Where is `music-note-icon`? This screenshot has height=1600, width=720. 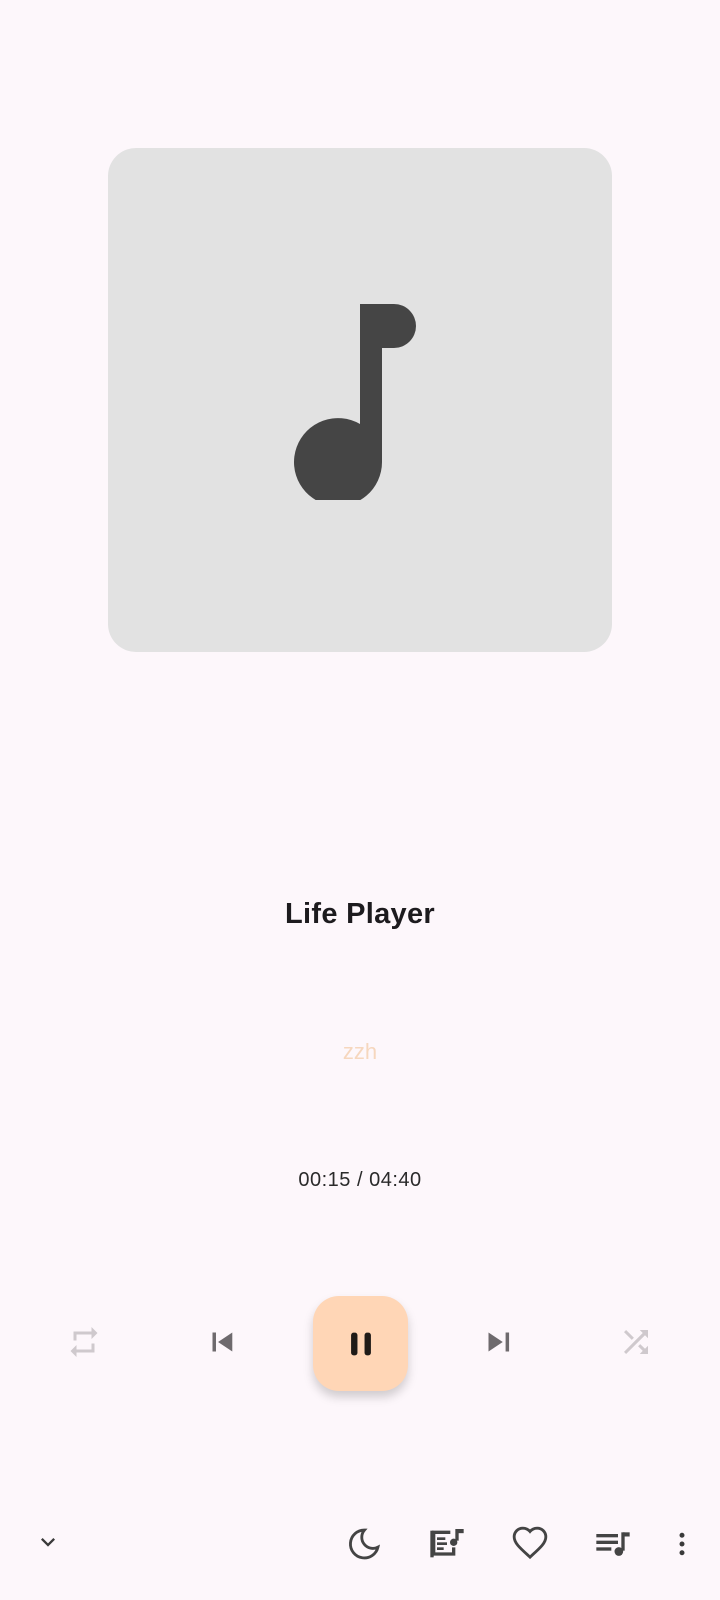 music-note-icon is located at coordinates (355, 402).